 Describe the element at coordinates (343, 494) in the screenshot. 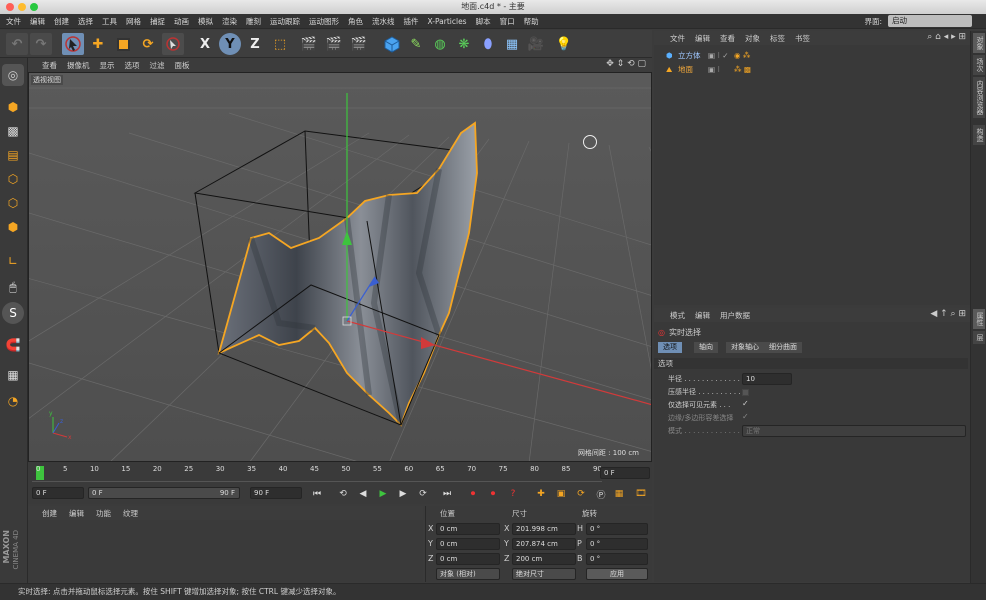

I see `prev-key-button: ⟲` at that location.